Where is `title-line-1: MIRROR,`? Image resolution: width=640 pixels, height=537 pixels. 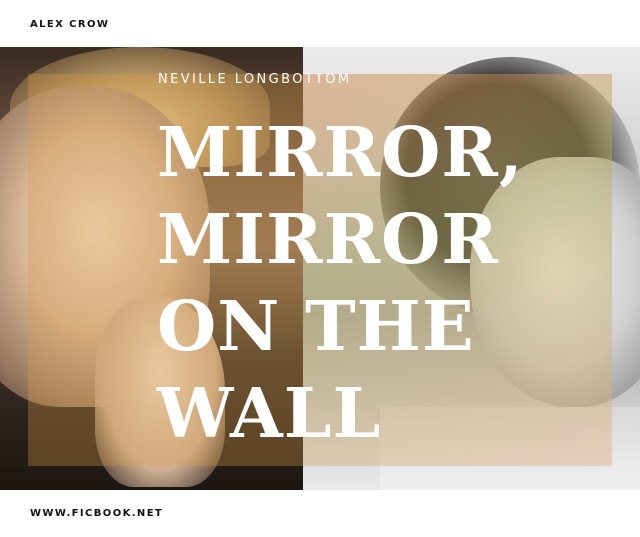 title-line-1: MIRROR, is located at coordinates (340, 153).